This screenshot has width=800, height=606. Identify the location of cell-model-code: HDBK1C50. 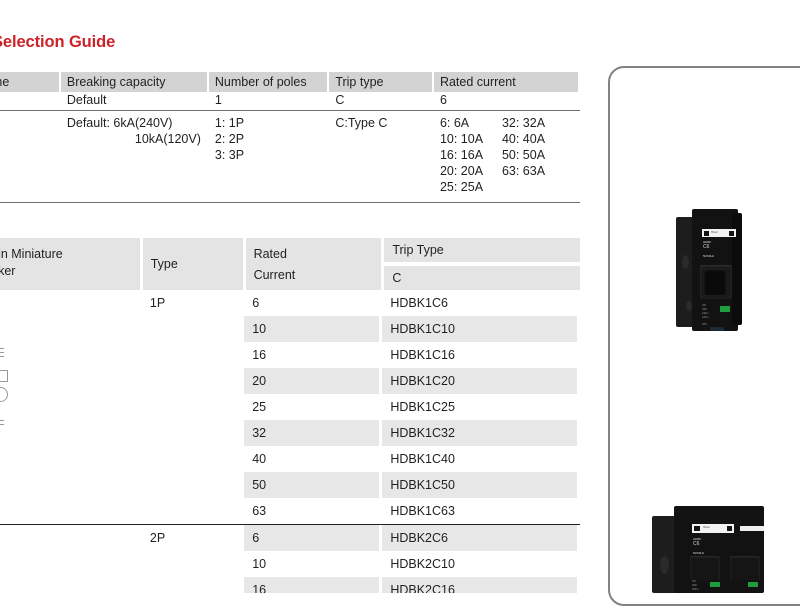
(479, 485).